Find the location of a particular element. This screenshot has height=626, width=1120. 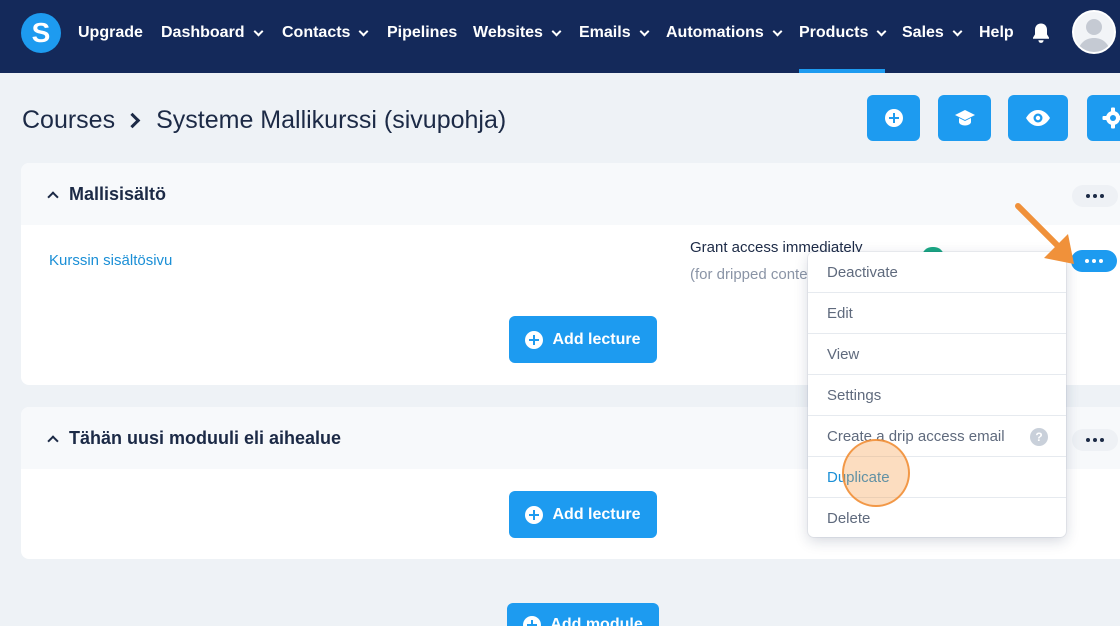

menu-item-label: Settings is located at coordinates (854, 395).